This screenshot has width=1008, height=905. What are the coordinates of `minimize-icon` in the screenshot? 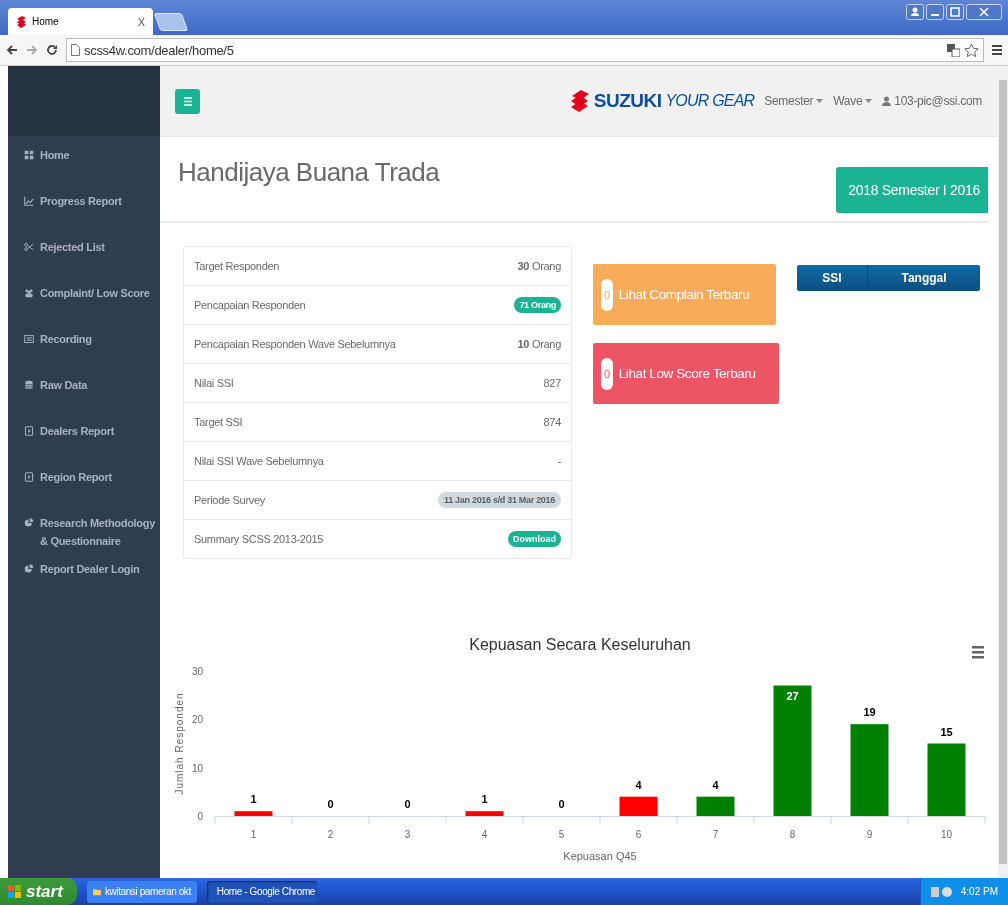 It's located at (935, 12).